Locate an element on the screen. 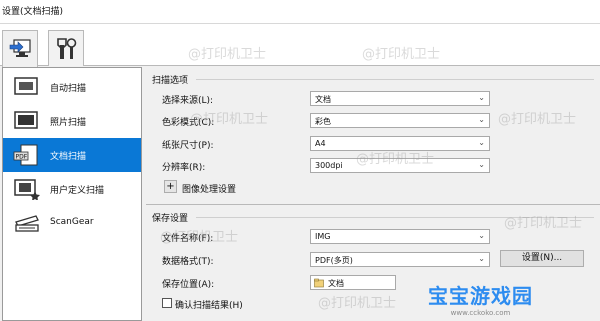 This screenshot has height=321, width=600. group-divider is located at coordinates (395, 79).